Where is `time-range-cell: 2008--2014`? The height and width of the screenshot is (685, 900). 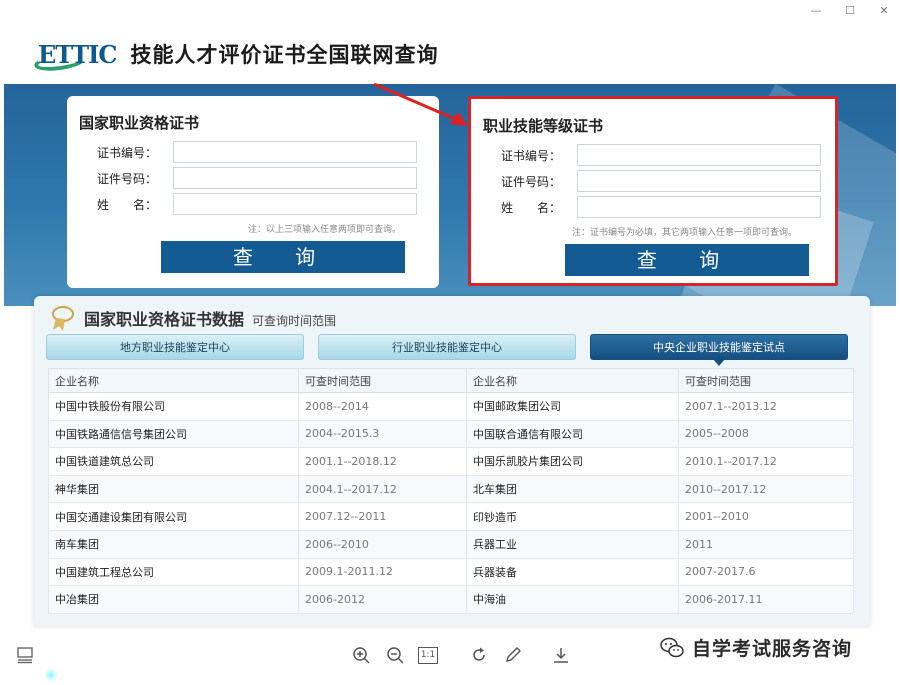
time-range-cell: 2008--2014 is located at coordinates (382, 406).